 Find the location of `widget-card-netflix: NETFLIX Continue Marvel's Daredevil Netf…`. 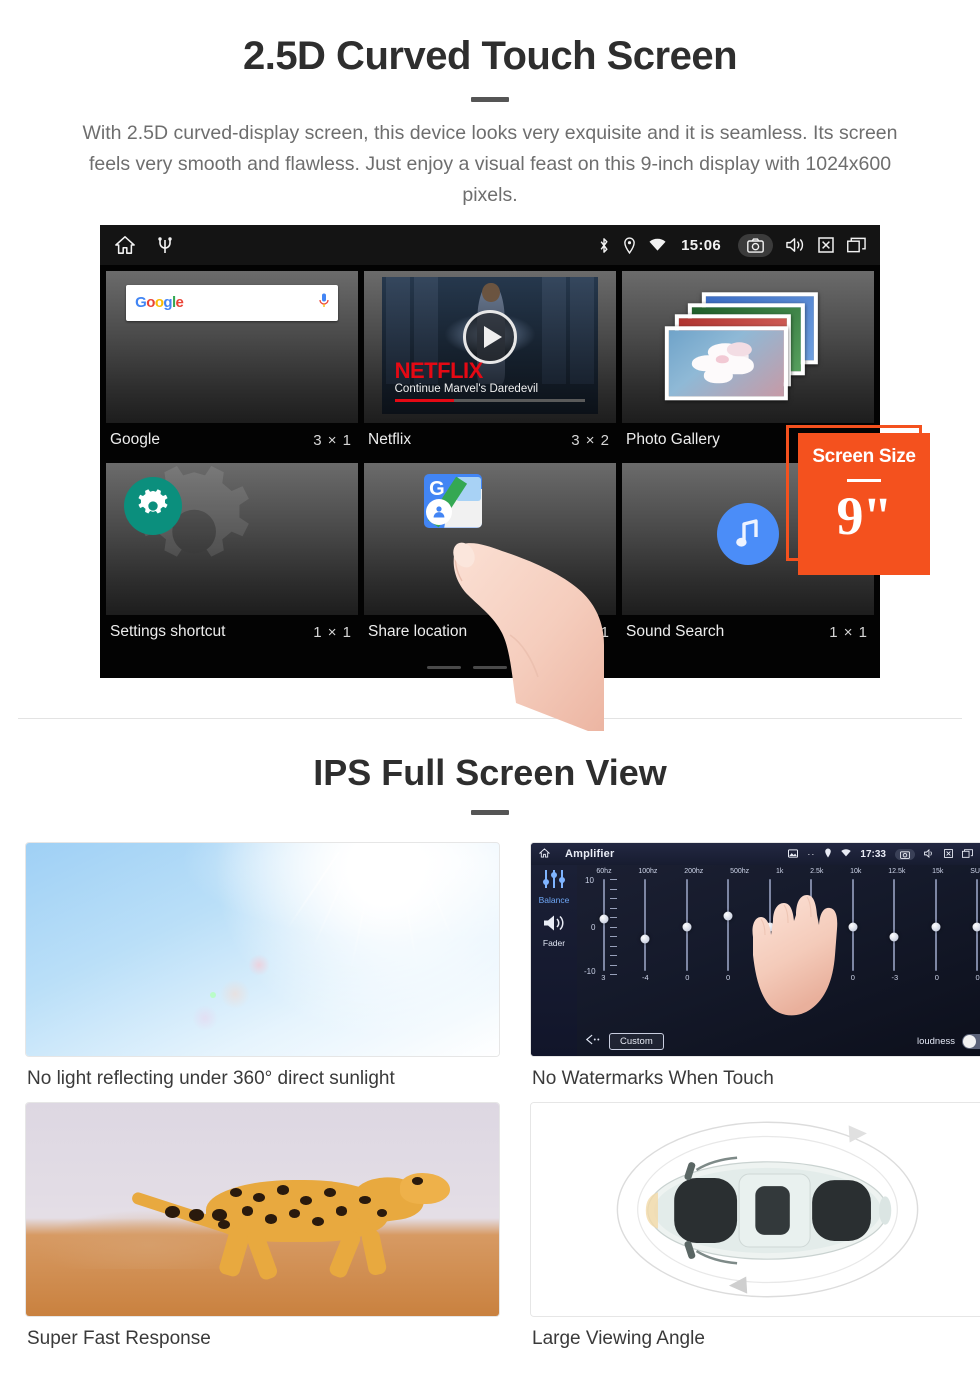

widget-card-netflix: NETFLIX Continue Marvel's Daredevil Netf… is located at coordinates (490, 364).